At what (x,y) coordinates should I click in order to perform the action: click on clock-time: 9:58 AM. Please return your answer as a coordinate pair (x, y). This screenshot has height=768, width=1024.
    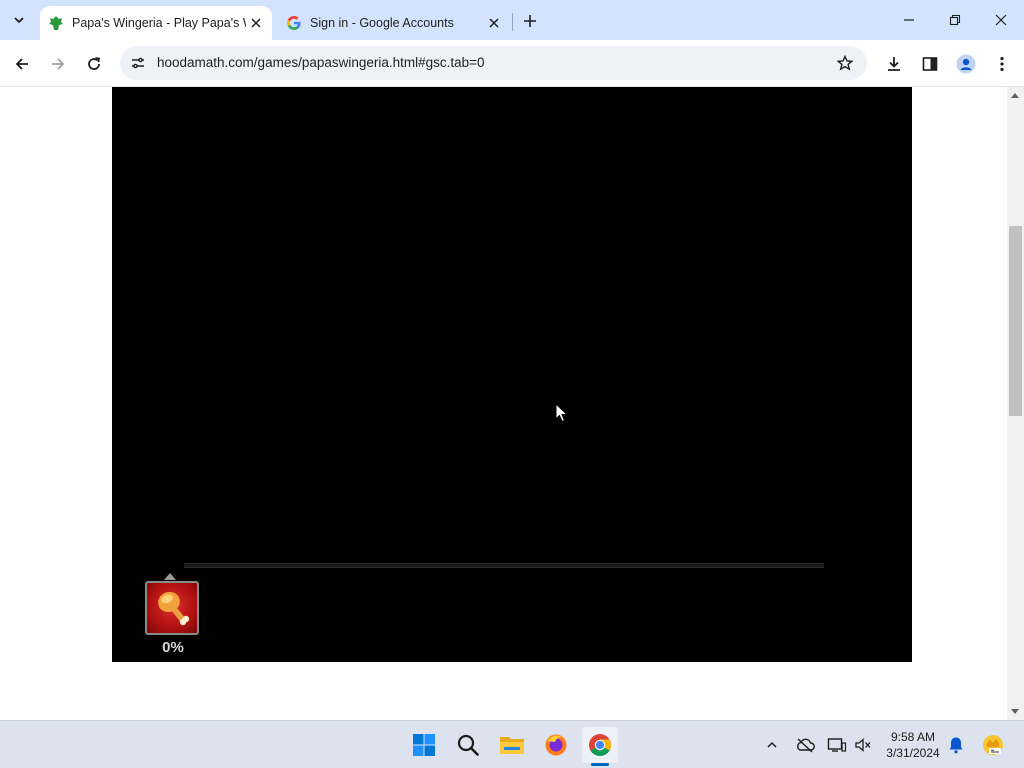
    Looking at the image, I should click on (913, 737).